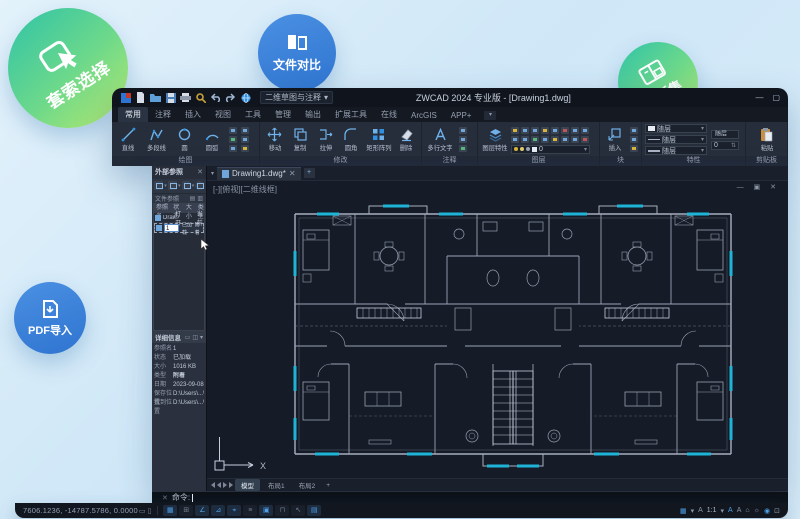 The width and height of the screenshot is (800, 519). I want to click on paste-tool: 粘贴, so click(767, 140).